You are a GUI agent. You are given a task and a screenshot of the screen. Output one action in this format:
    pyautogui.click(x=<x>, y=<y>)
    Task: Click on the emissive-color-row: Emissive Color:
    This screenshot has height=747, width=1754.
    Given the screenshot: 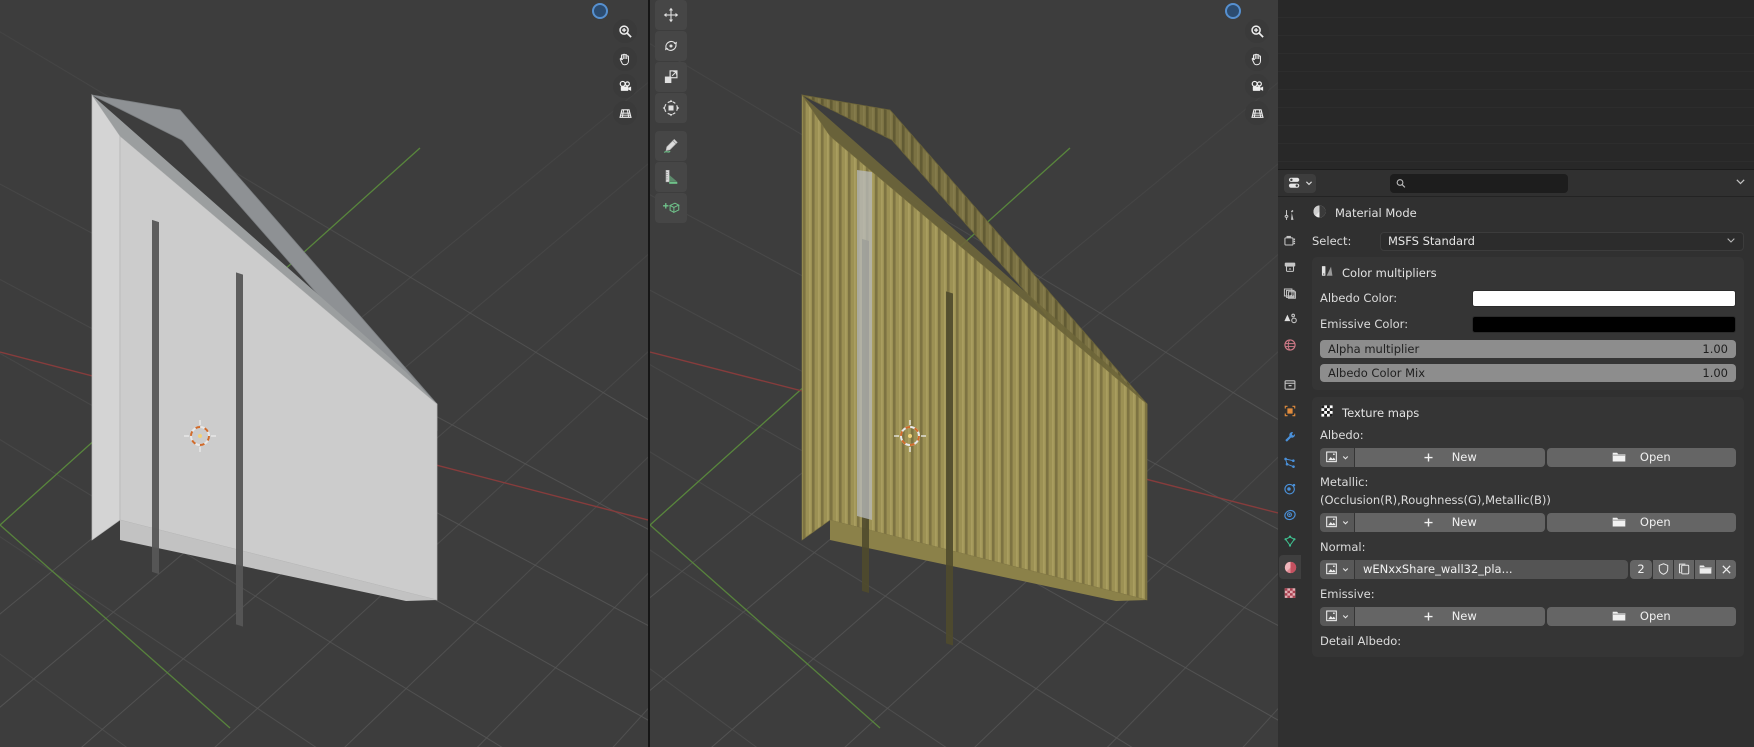 What is the action you would take?
    pyautogui.click(x=1528, y=324)
    